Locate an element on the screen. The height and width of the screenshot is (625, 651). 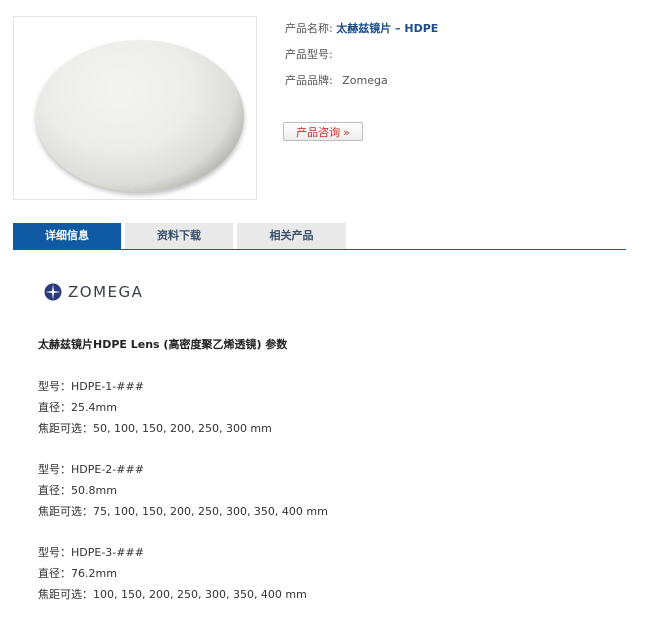
product-info: 产品名称: 太赫兹镜片 – HDPE 产品型号: 产品品牌: Zomega is located at coordinates (460, 59).